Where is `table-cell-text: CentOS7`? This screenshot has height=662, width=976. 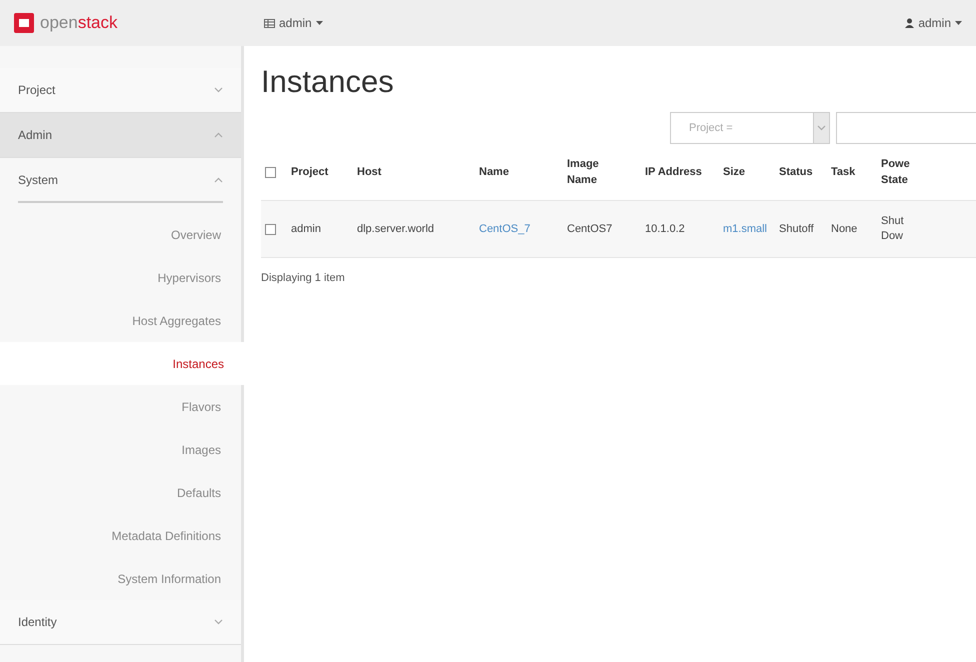 table-cell-text: CentOS7 is located at coordinates (590, 229).